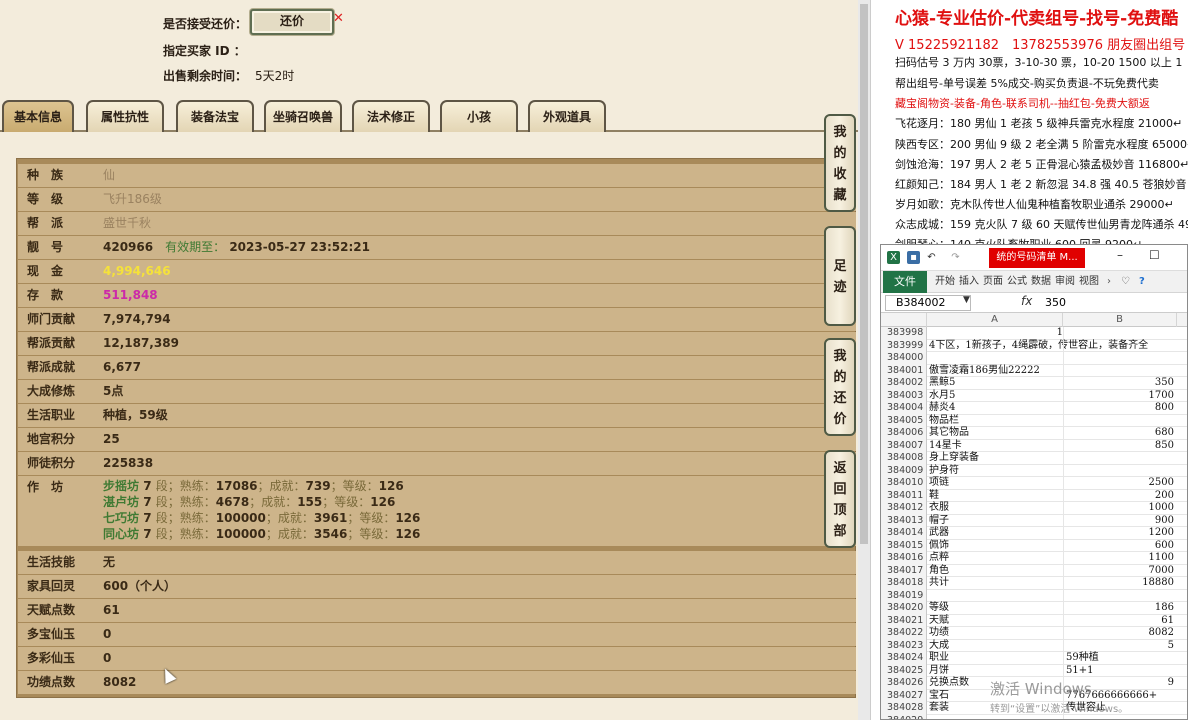 The height and width of the screenshot is (720, 1188). Describe the element at coordinates (996, 483) in the screenshot. I see `cell-a: 项链` at that location.